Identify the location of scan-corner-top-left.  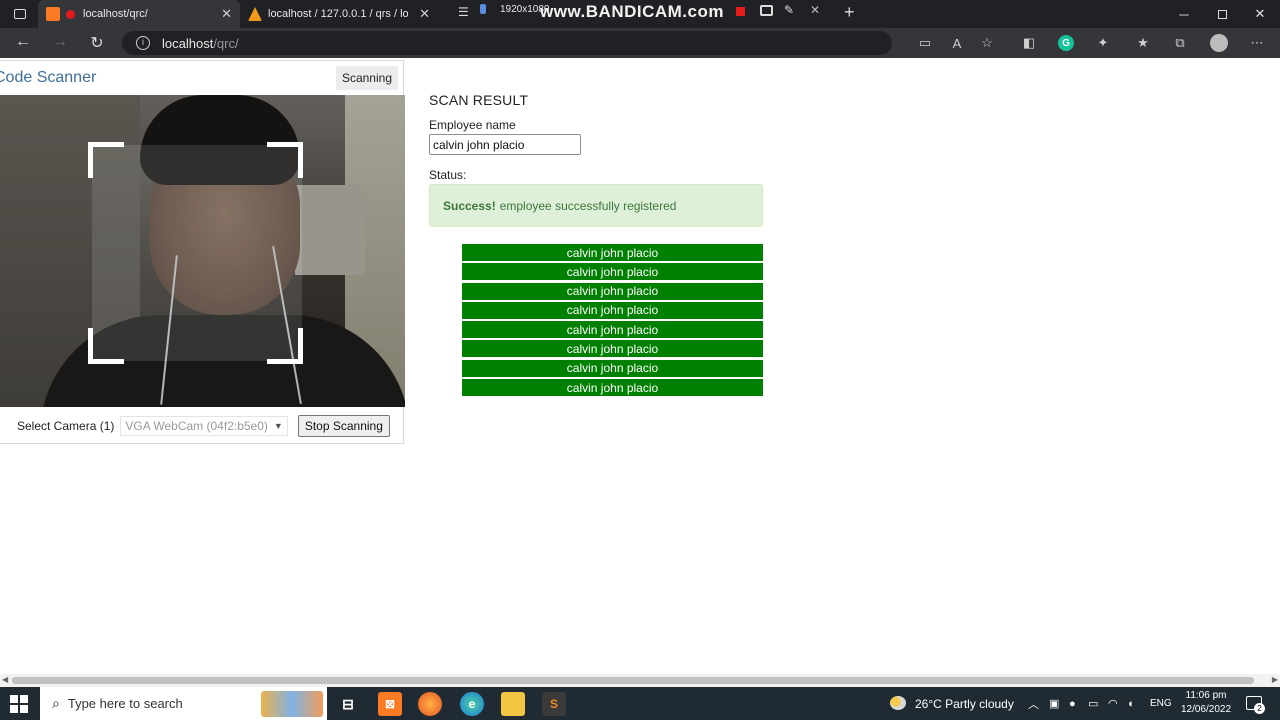
(106, 160).